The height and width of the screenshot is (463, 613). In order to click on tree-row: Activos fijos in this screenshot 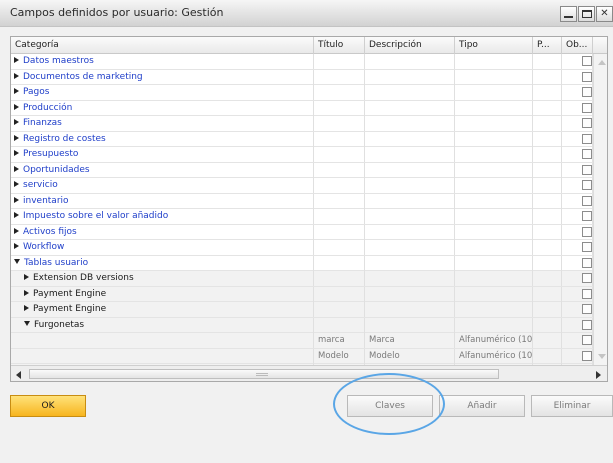, I will do `click(302, 232)`.